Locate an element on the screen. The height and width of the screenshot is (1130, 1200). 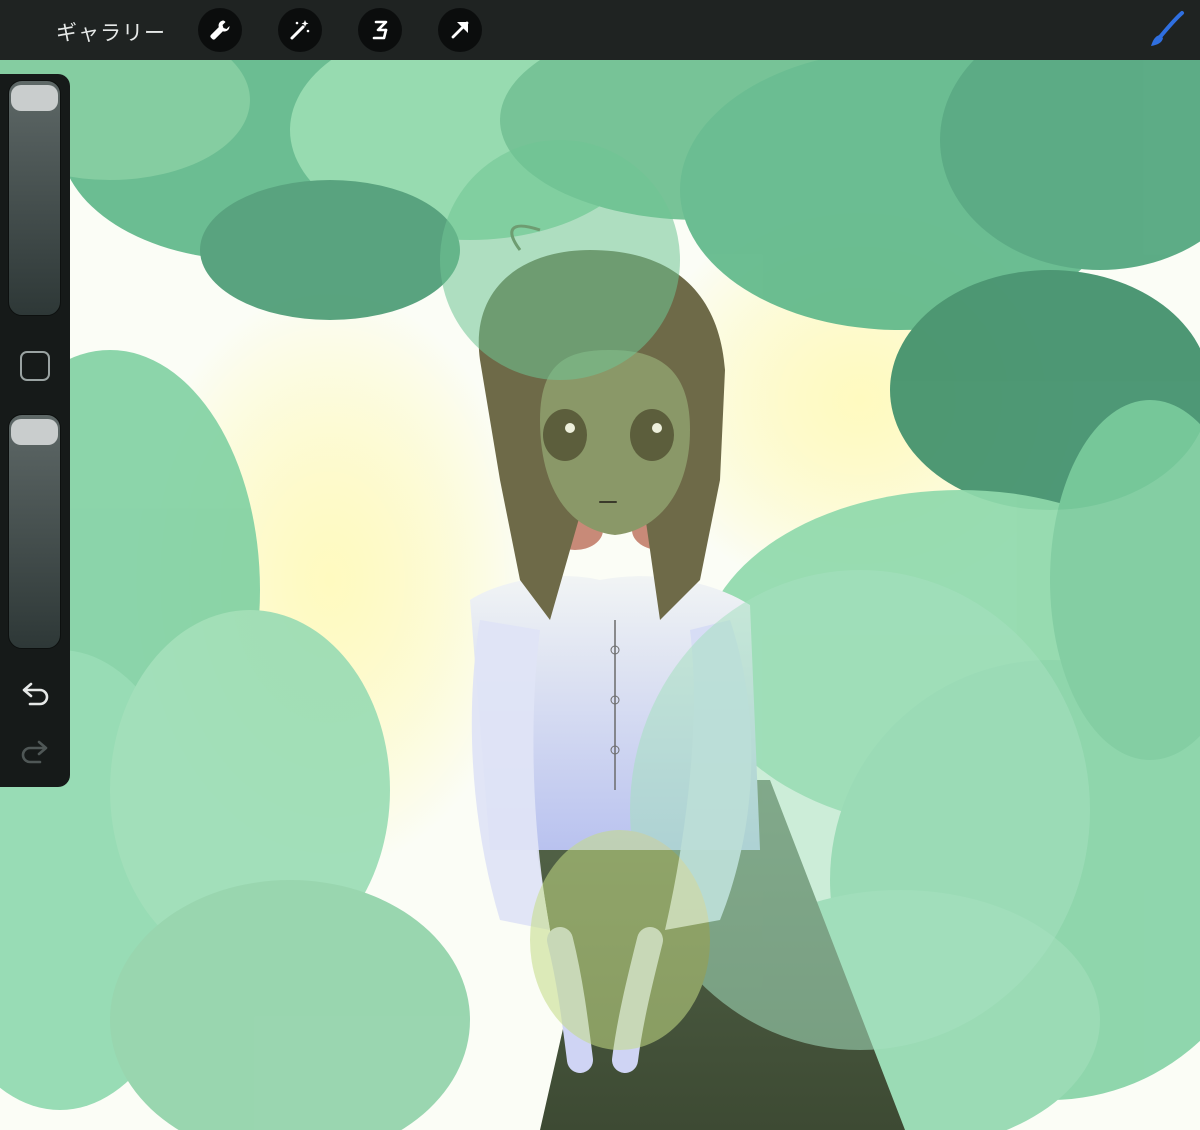
brush-opacity-slider is located at coordinates (34, 531).